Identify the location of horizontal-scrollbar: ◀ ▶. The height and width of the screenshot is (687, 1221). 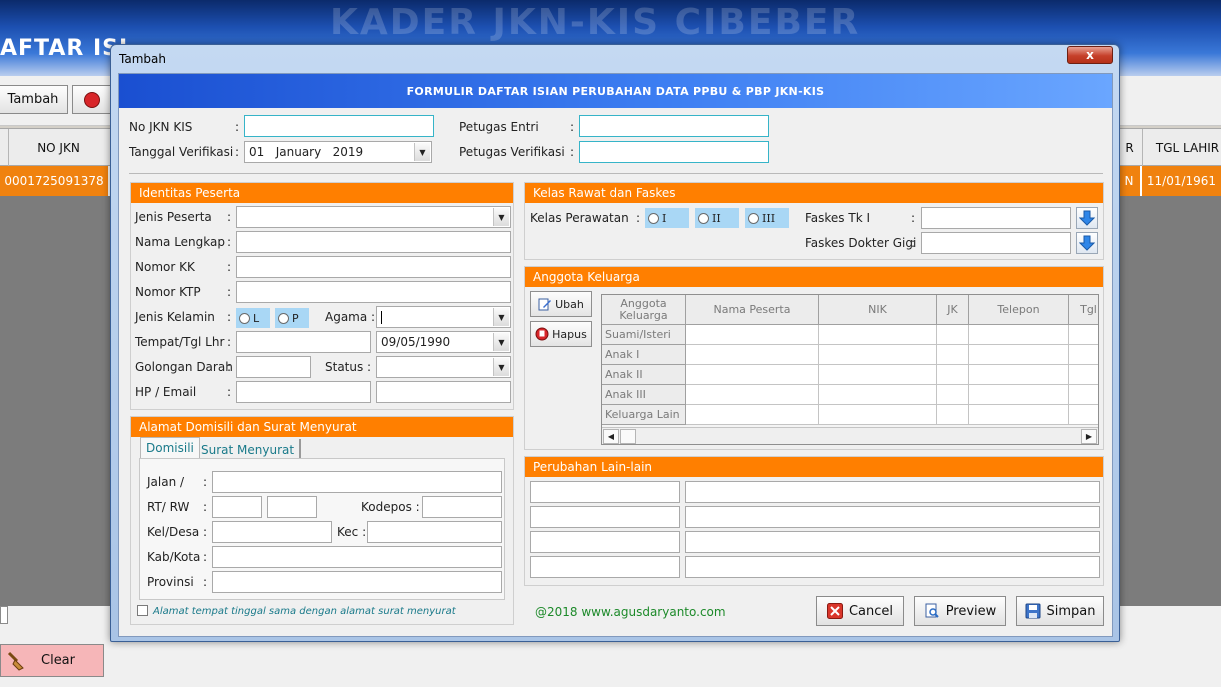
(850, 435).